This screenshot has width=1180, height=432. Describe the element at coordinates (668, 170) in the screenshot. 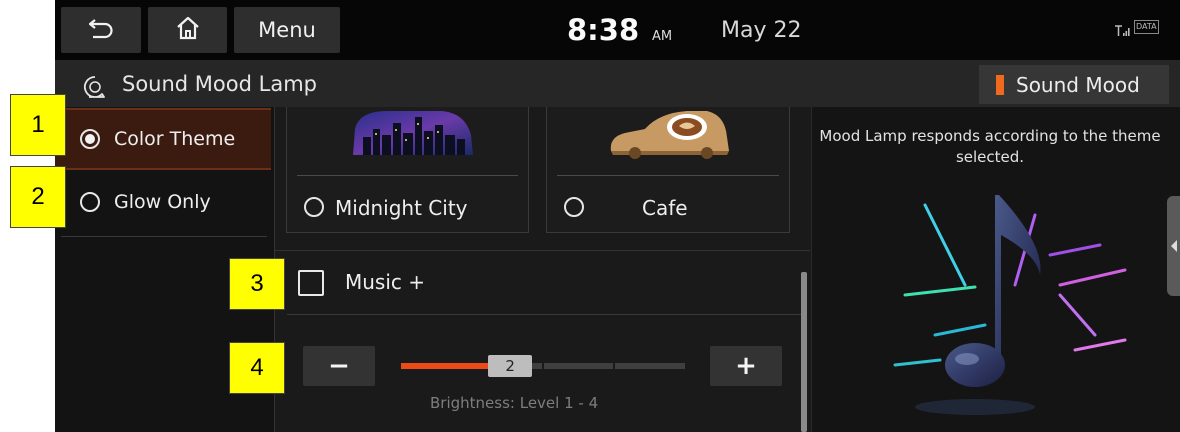

I see `theme-card-cafe: Cafe` at that location.